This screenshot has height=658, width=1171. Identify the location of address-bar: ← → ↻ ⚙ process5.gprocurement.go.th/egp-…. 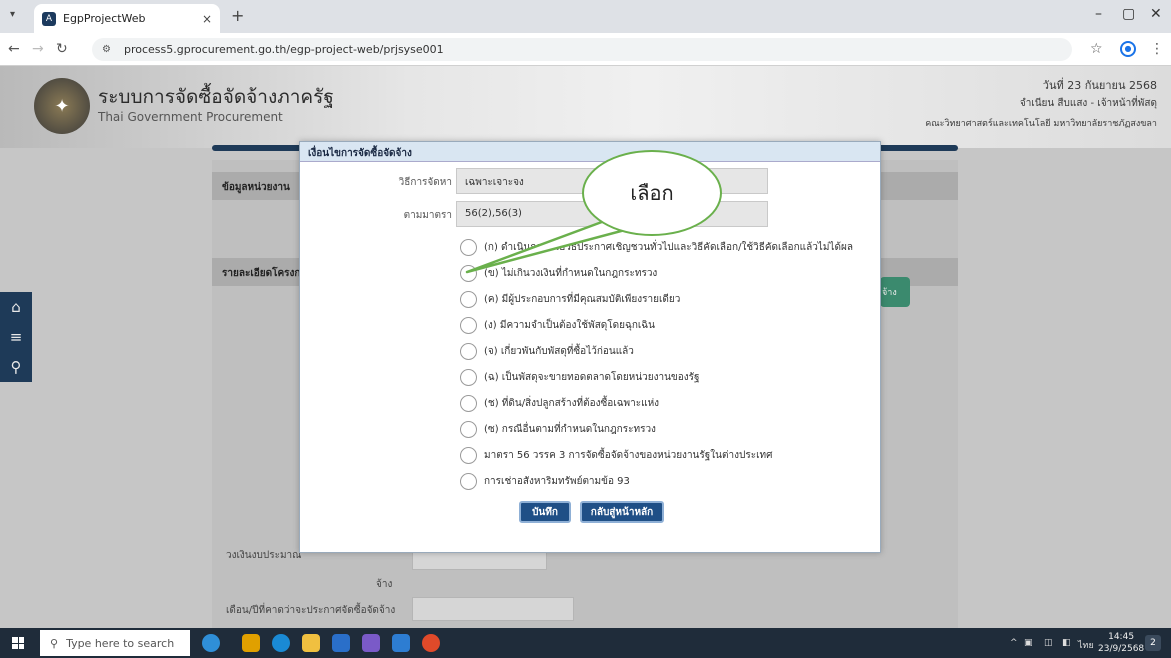
(585, 49).